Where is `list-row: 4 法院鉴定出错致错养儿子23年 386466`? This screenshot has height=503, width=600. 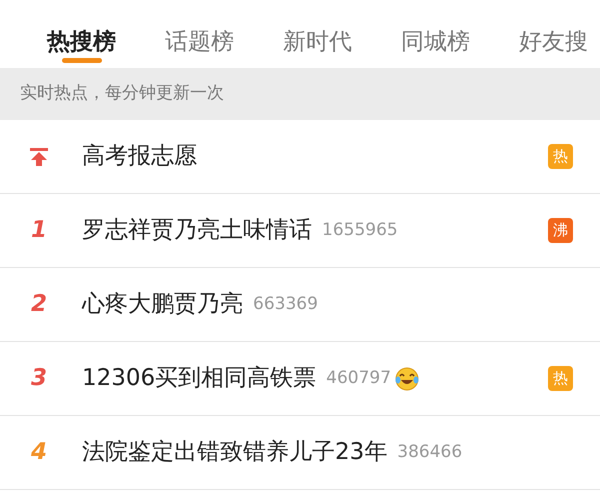 list-row: 4 法院鉴定出错致错养儿子23年 386466 is located at coordinates (300, 453).